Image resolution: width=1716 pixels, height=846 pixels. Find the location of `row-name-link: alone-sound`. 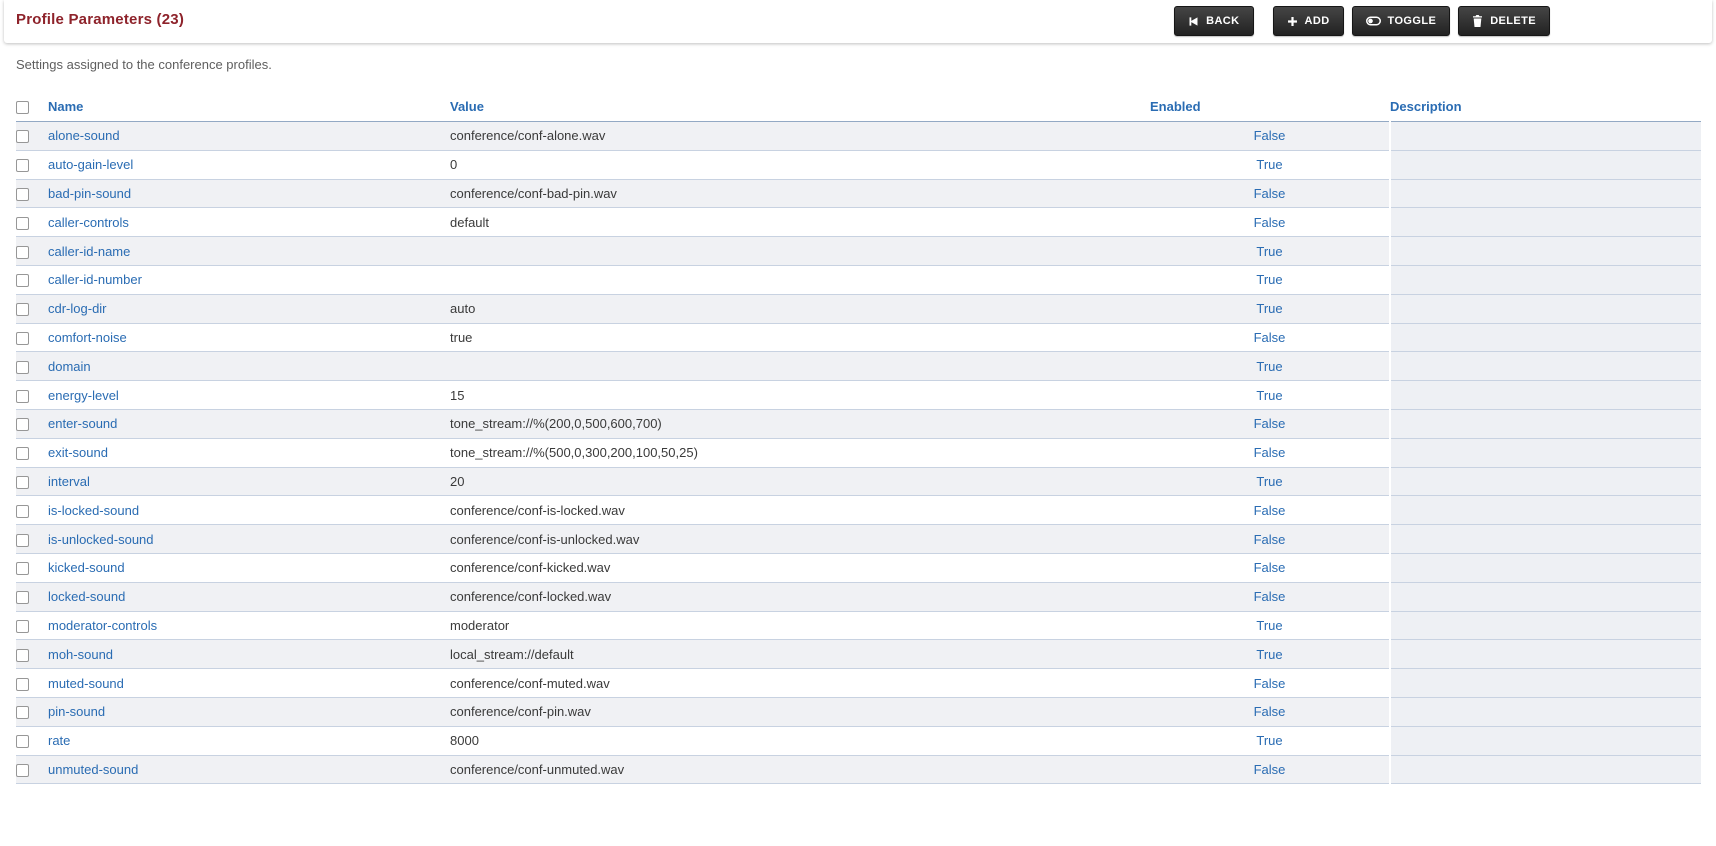

row-name-link: alone-sound is located at coordinates (84, 135).